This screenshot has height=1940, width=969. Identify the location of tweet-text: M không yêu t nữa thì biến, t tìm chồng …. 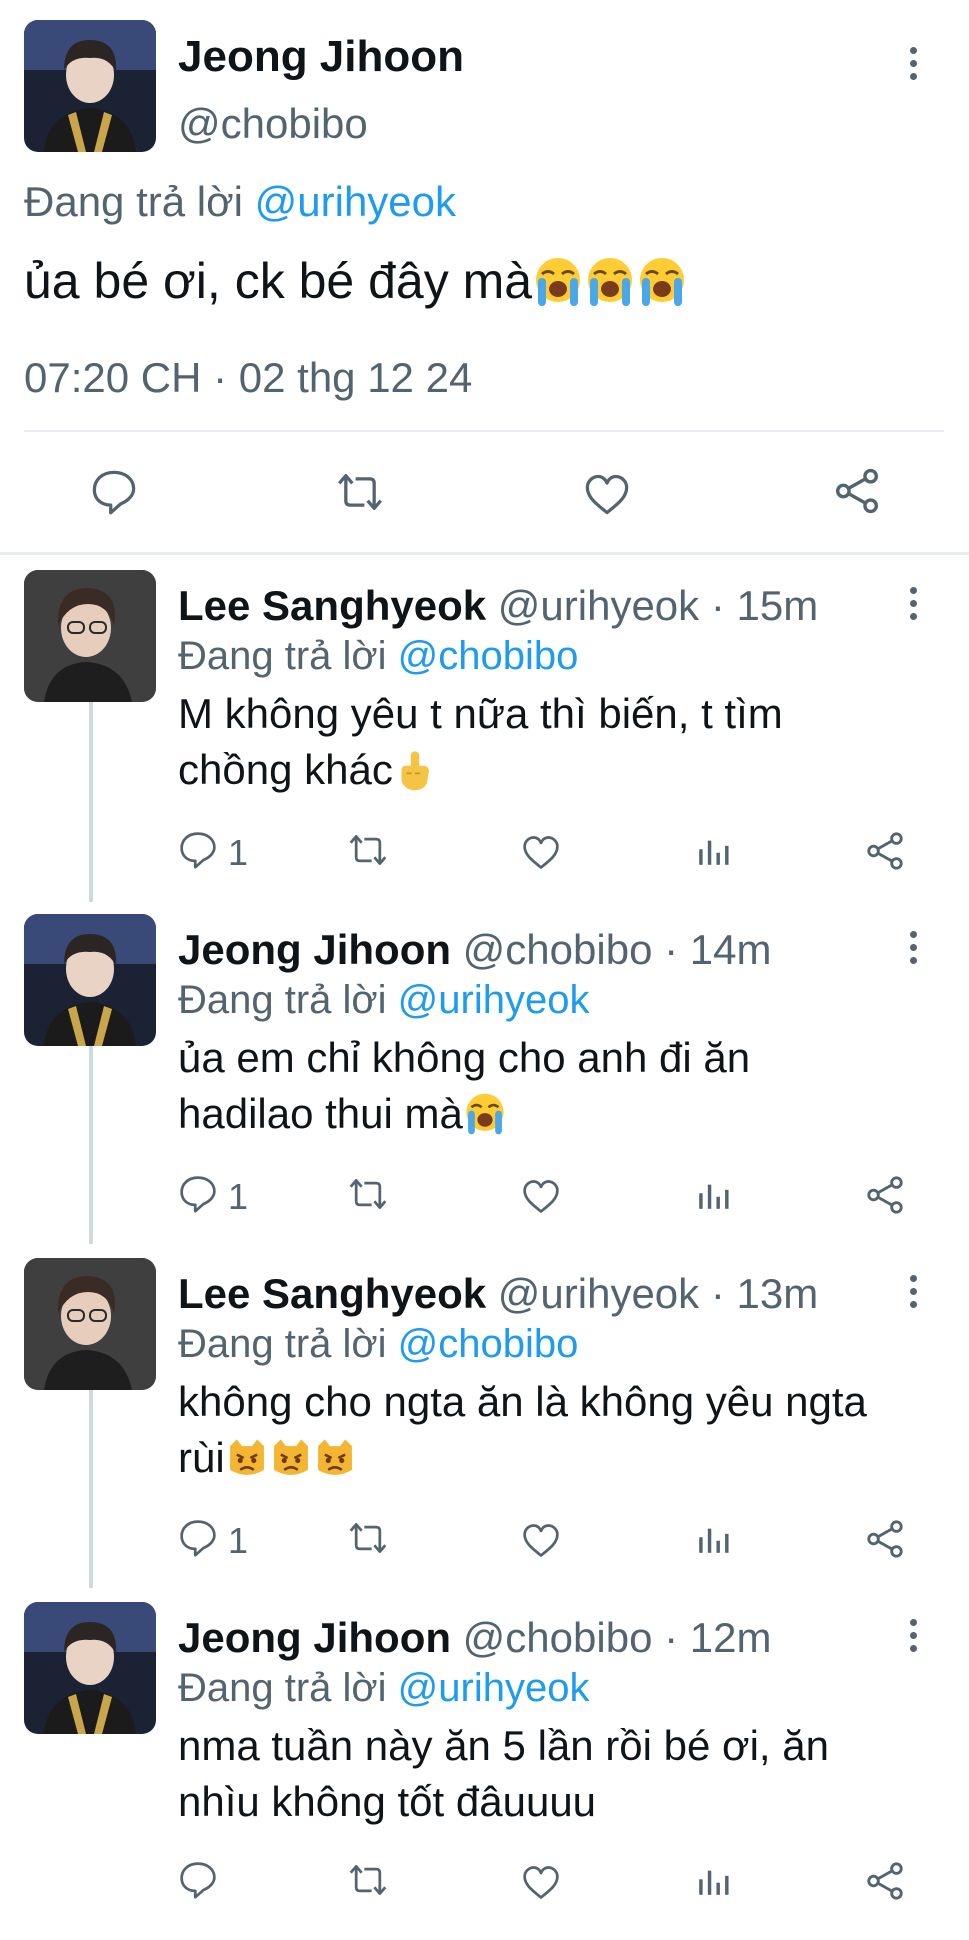
(548, 742).